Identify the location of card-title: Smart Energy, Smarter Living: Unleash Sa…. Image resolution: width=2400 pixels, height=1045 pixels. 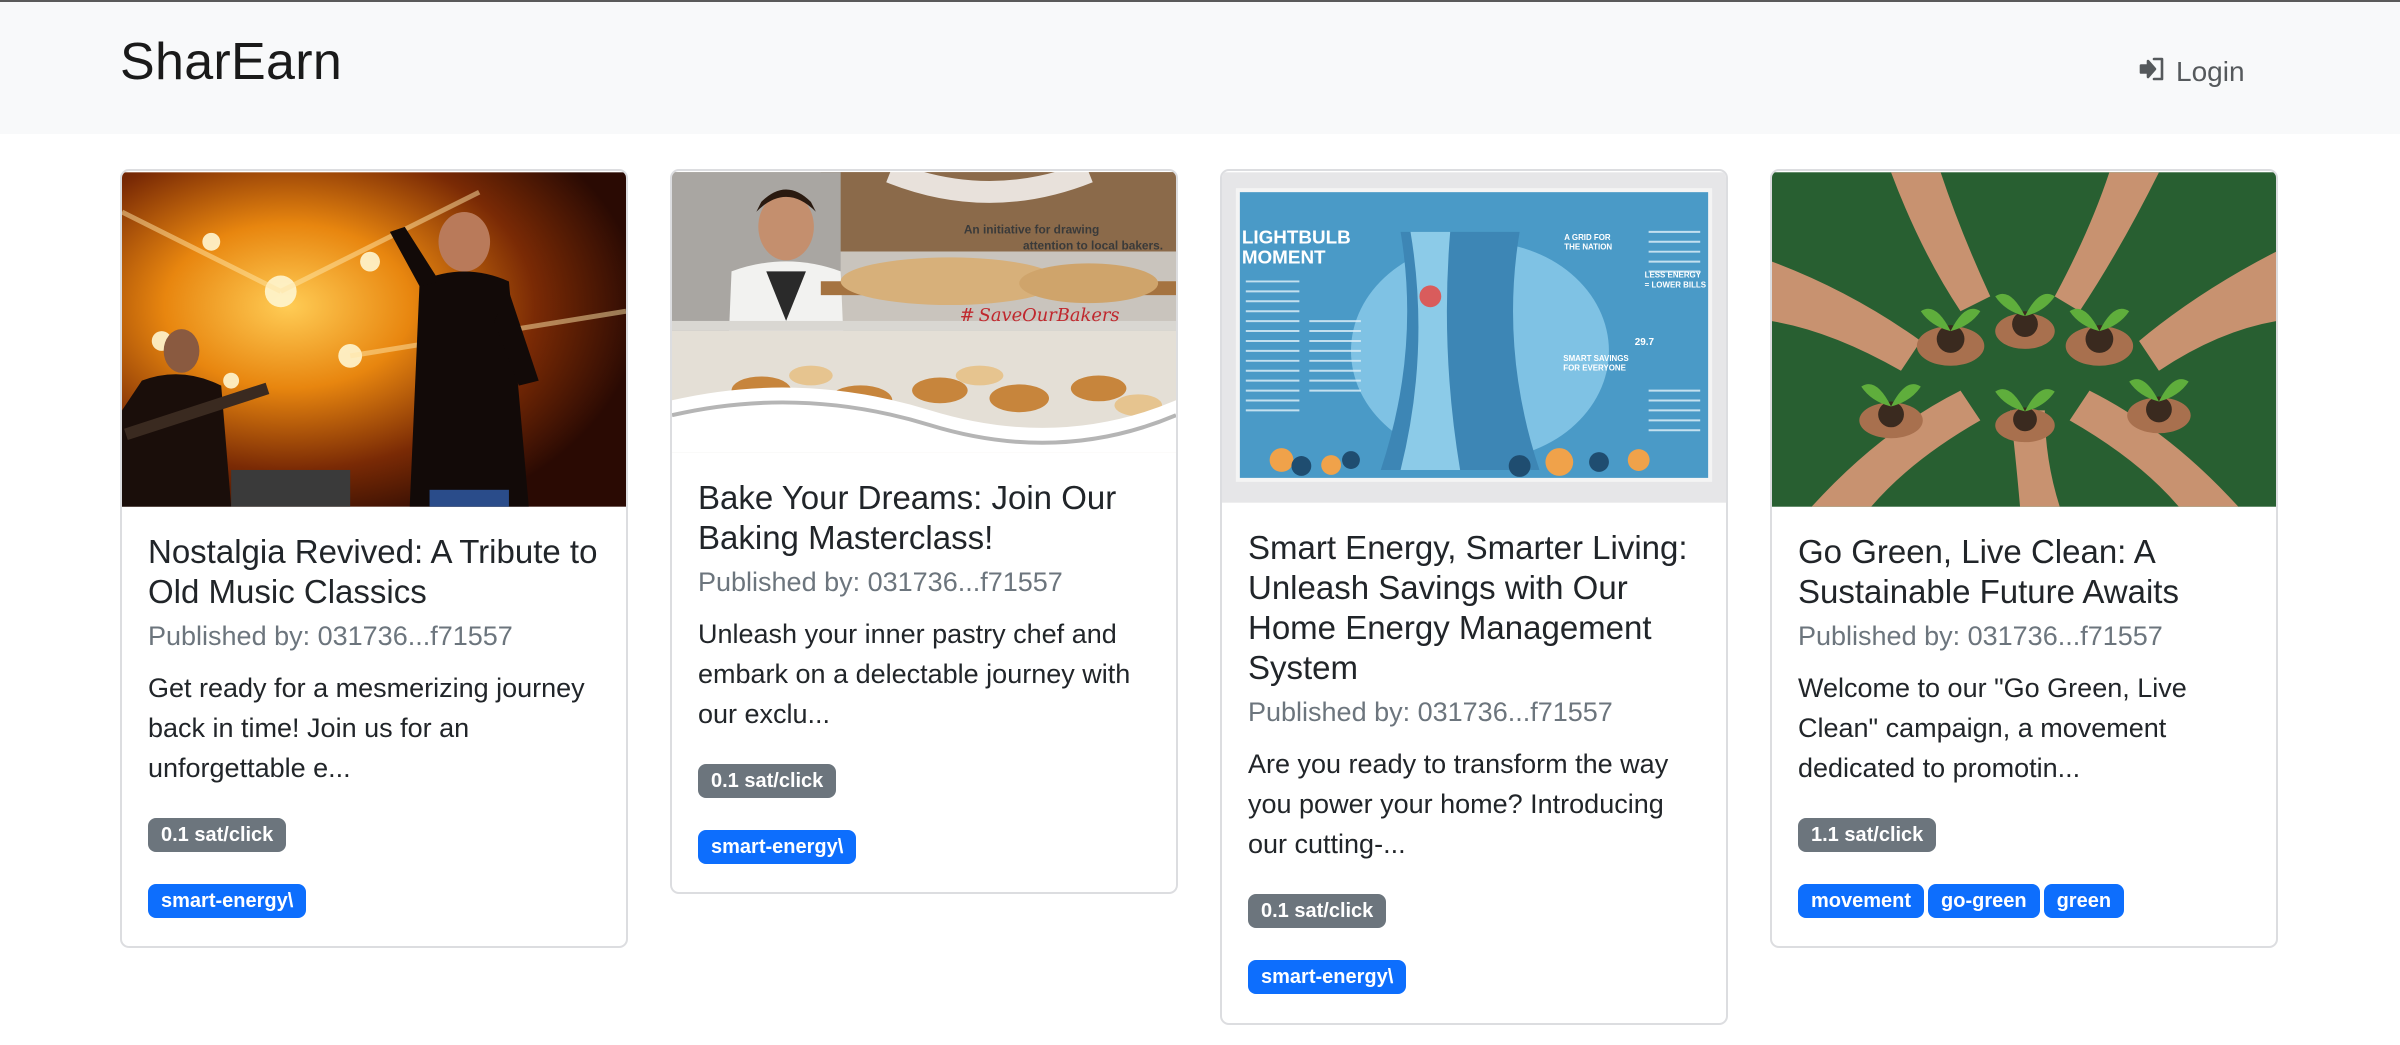
(1474, 608).